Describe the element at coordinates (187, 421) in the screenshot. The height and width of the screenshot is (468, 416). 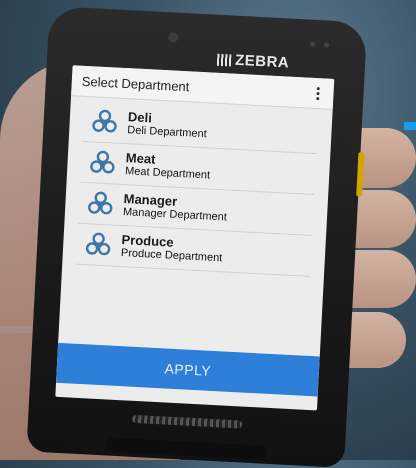
I see `speaker-grille` at that location.